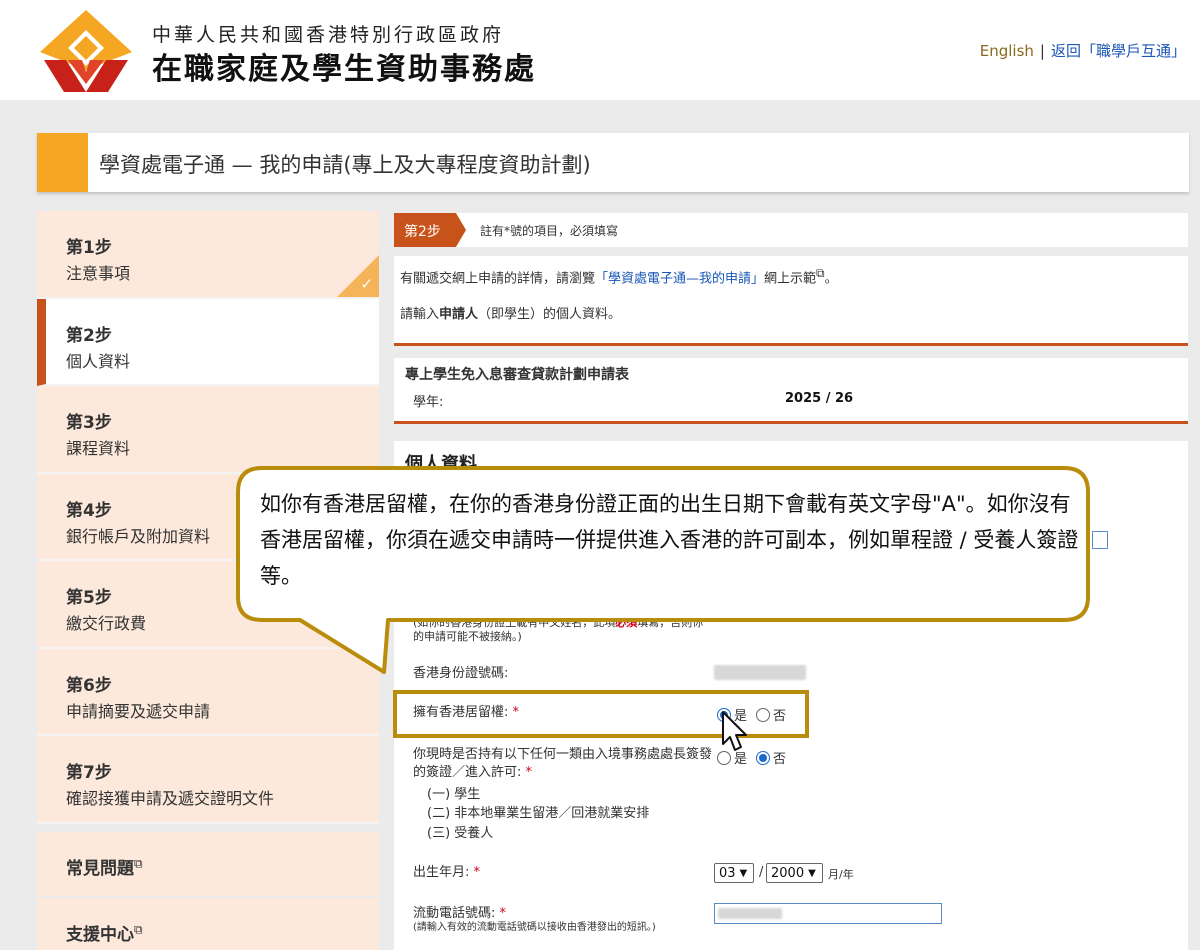 The height and width of the screenshot is (950, 1200). I want to click on form-header: 專上學生免入息審查貸款計劃申請表 學年: 2025 / 26, so click(791, 391).